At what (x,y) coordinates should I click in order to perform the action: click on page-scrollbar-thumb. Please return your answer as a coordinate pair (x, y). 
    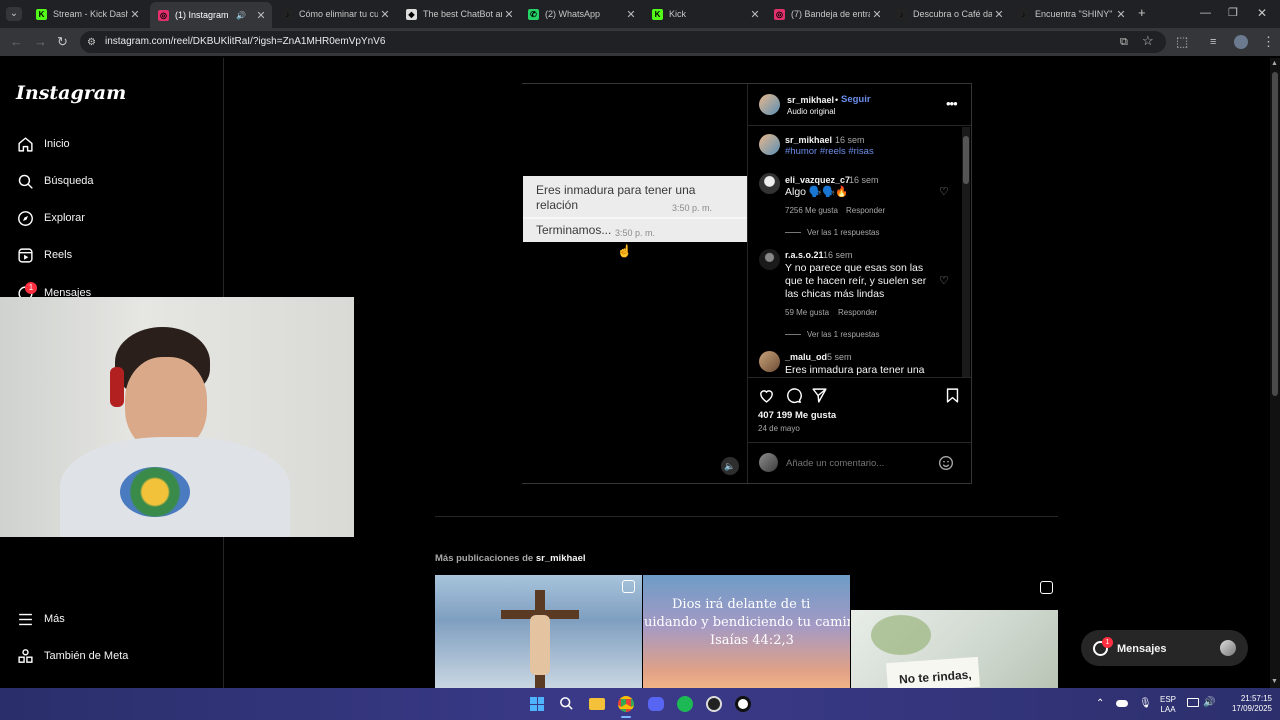
    Looking at the image, I should click on (1275, 234).